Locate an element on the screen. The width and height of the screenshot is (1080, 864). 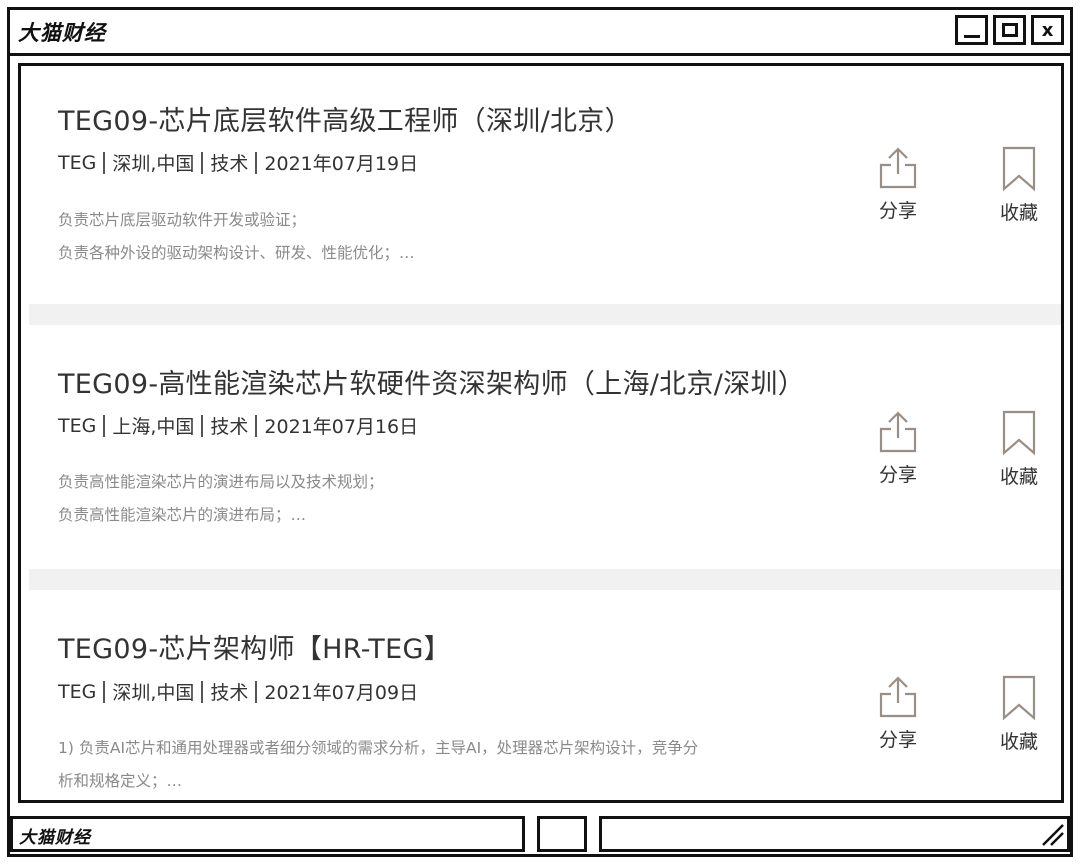
resize-grip-icon is located at coordinates (1052, 834).